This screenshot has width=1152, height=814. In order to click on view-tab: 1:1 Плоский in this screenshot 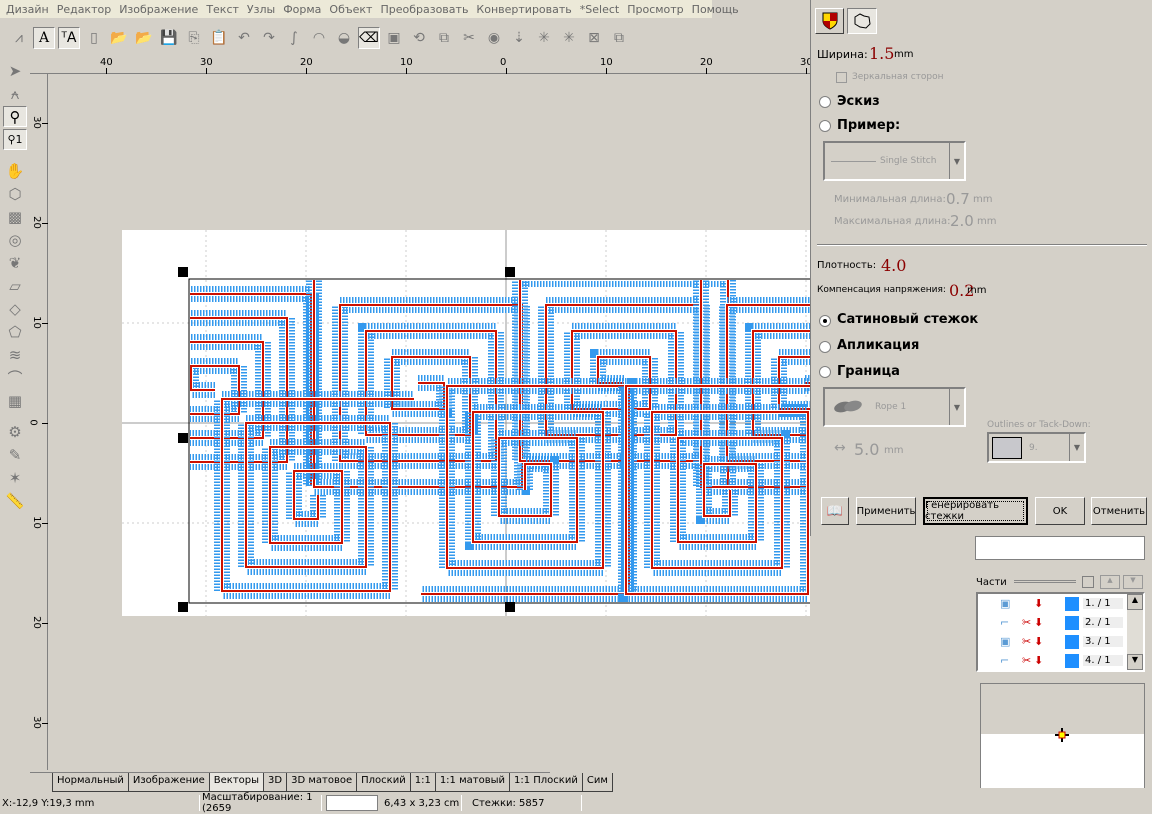, I will do `click(546, 782)`.